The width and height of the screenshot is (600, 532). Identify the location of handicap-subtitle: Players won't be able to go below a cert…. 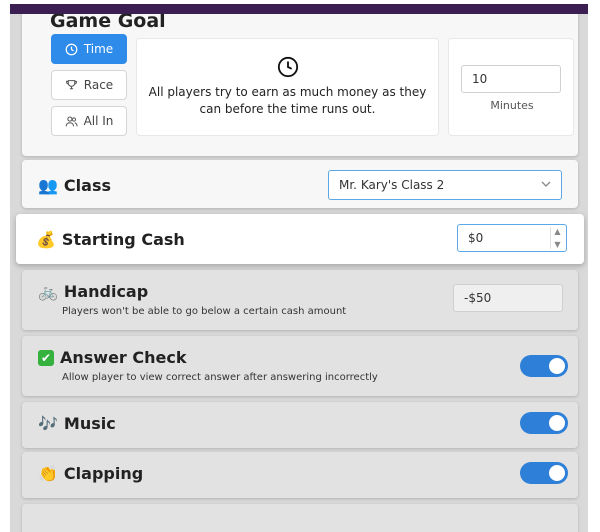
(204, 311).